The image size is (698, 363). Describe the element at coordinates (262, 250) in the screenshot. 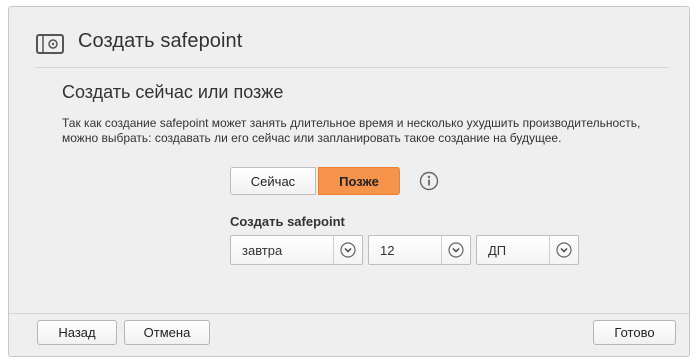

I see `day-select-value: завтра` at that location.